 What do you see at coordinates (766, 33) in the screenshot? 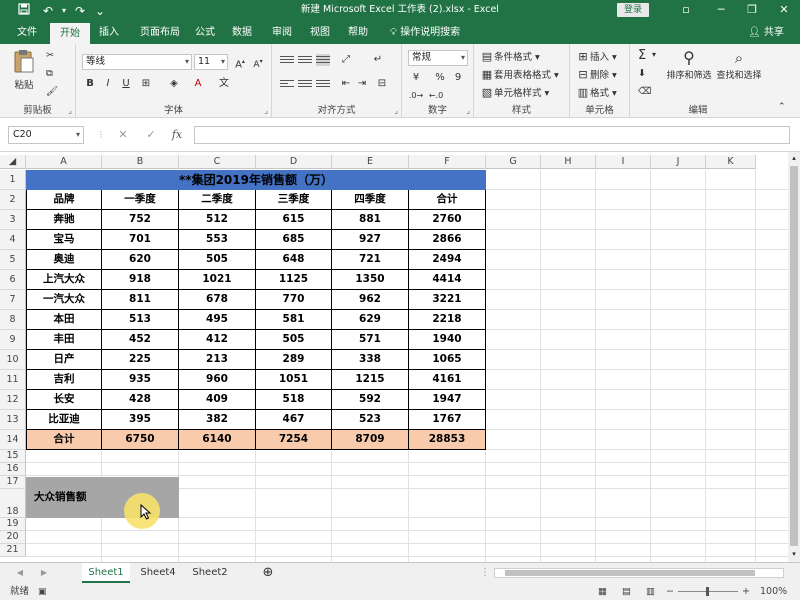
I see `share-button: 👤︎ 共享` at bounding box center [766, 33].